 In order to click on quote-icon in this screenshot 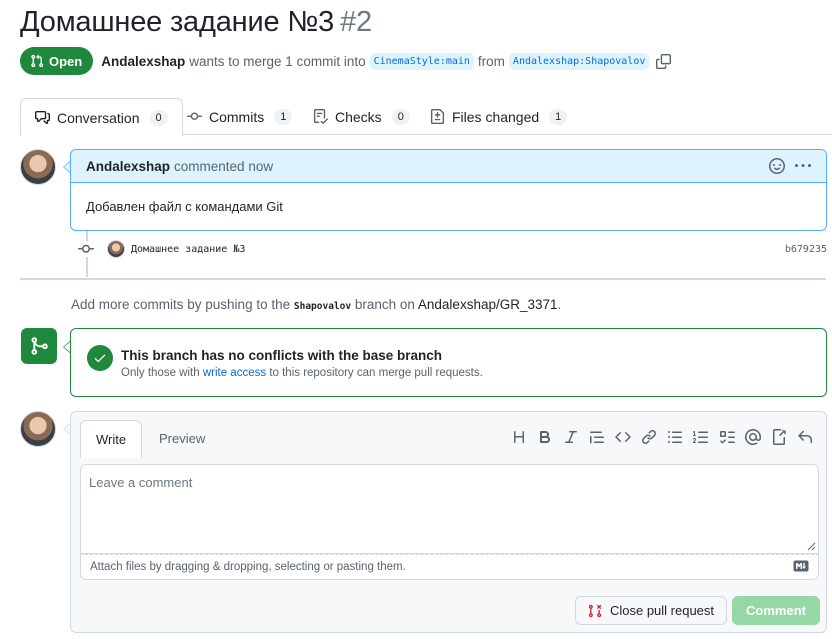, I will do `click(597, 437)`.